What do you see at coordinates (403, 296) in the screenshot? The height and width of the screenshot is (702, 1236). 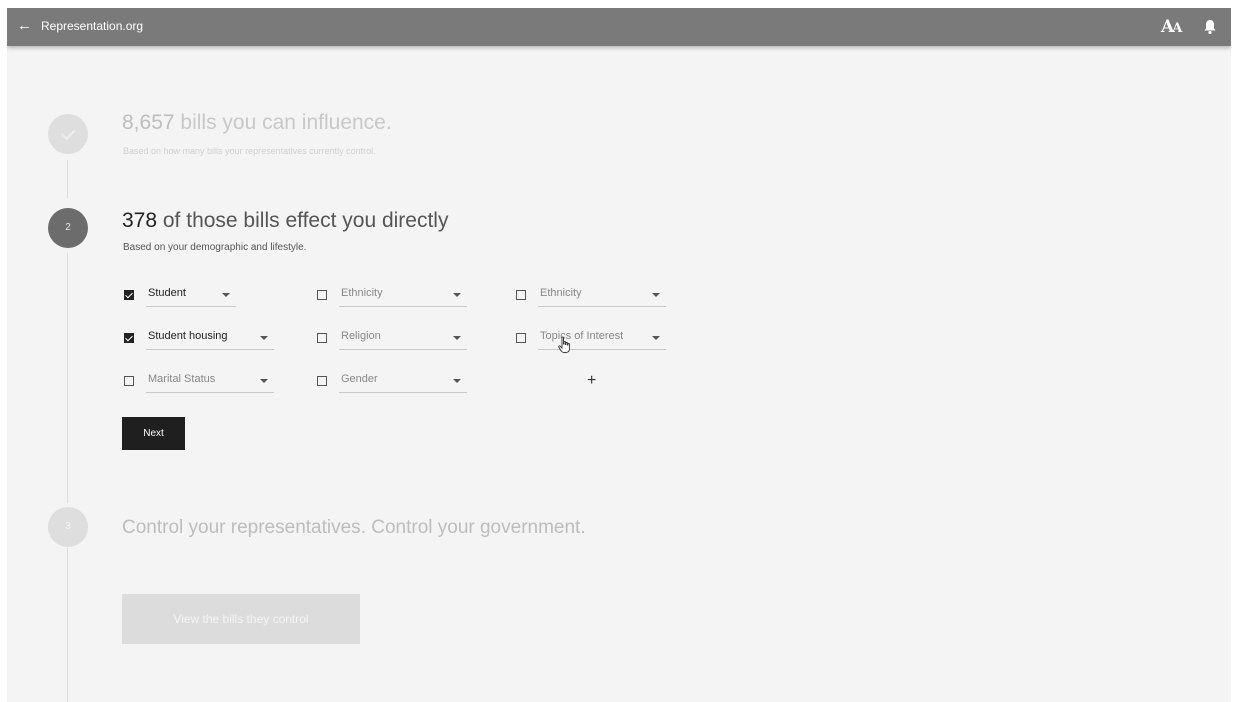 I see `ethnicity-select: Ethnicity` at bounding box center [403, 296].